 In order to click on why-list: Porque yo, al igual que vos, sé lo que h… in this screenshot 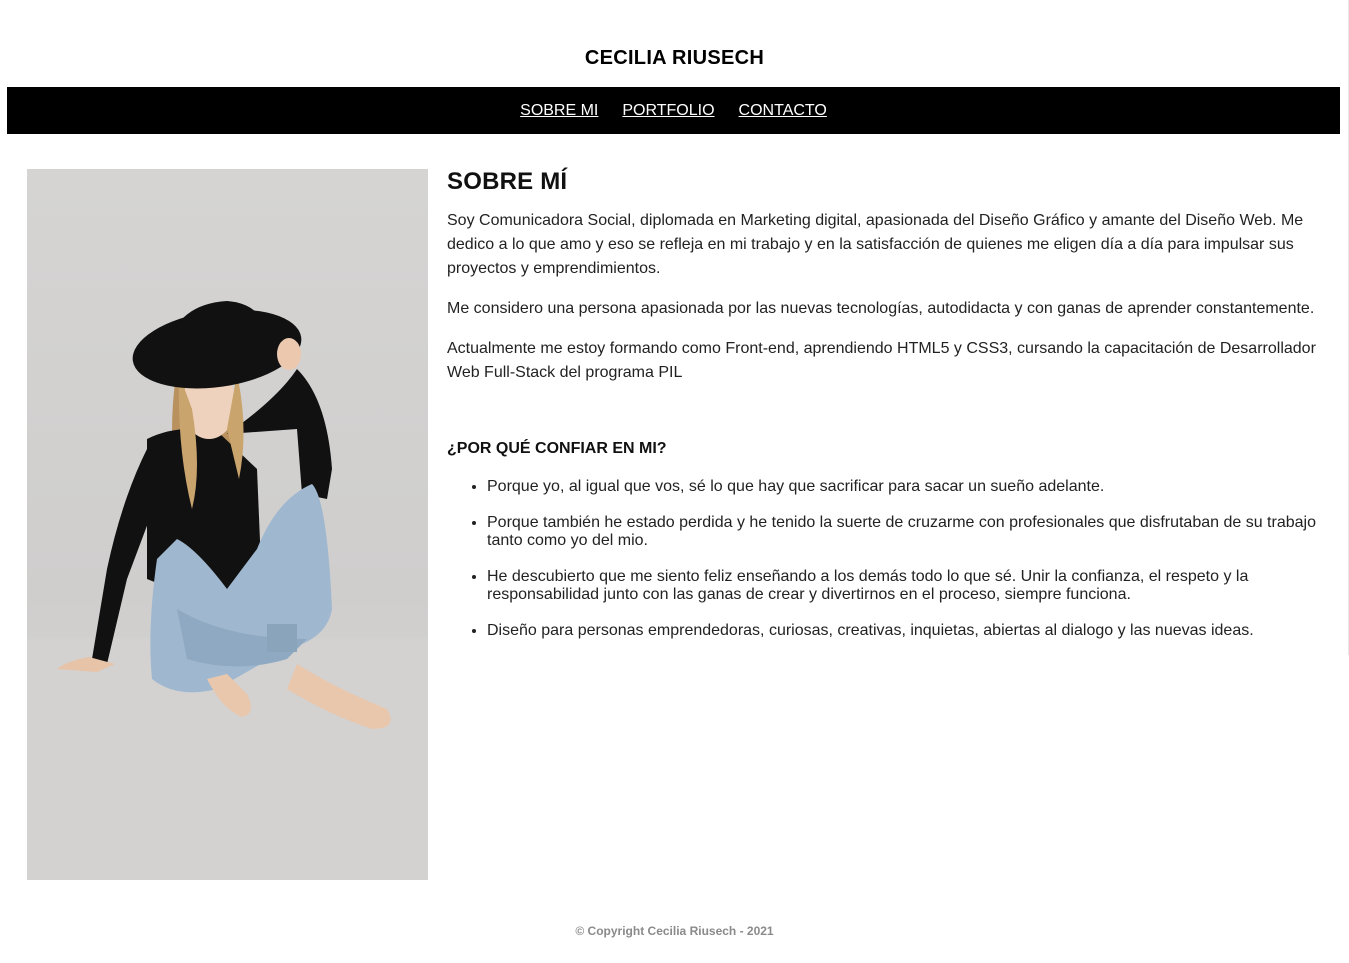, I will do `click(887, 559)`.